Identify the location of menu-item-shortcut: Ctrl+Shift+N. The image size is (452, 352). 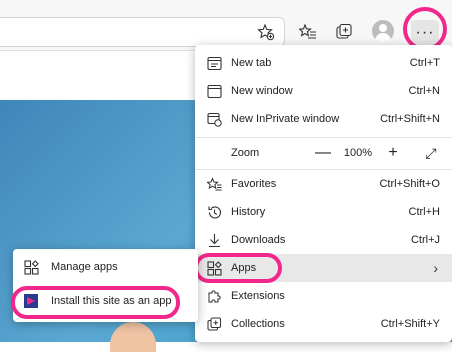
(410, 119).